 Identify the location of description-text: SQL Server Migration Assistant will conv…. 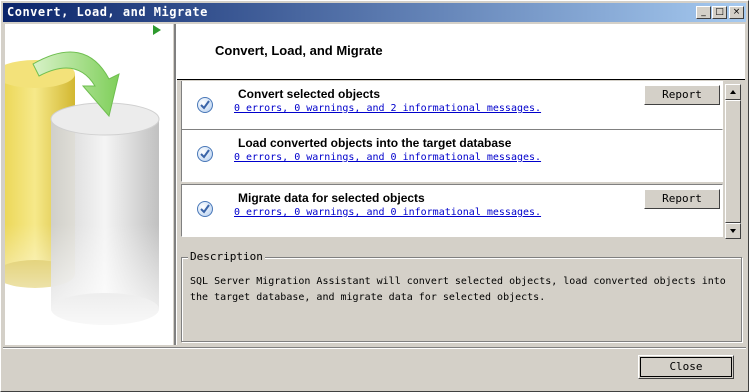
(458, 289).